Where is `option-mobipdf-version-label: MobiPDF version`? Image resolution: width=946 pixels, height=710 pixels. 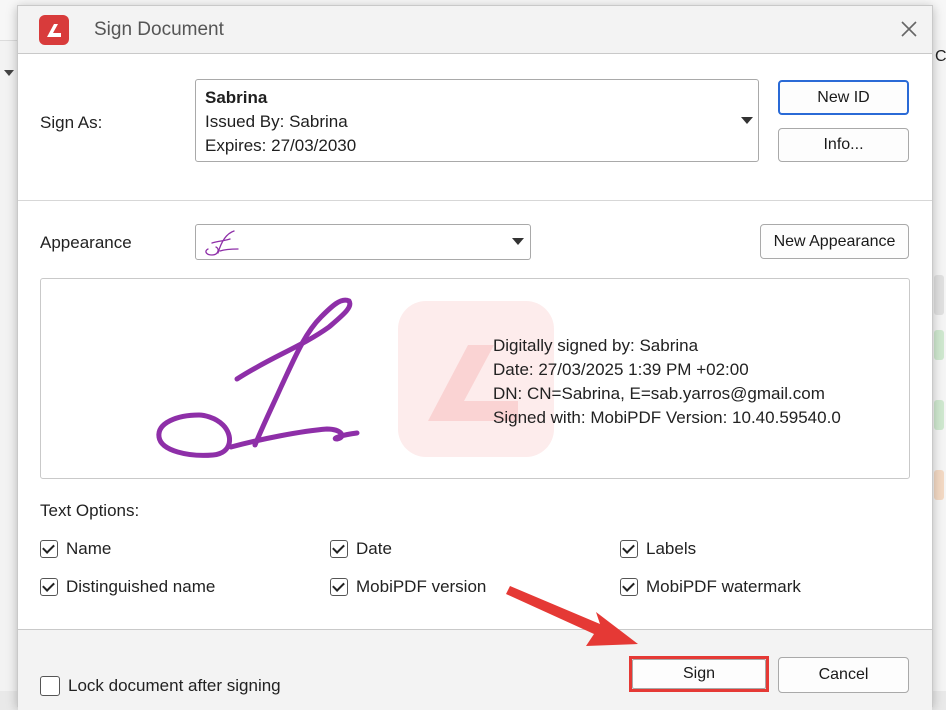 option-mobipdf-version-label: MobiPDF version is located at coordinates (421, 586).